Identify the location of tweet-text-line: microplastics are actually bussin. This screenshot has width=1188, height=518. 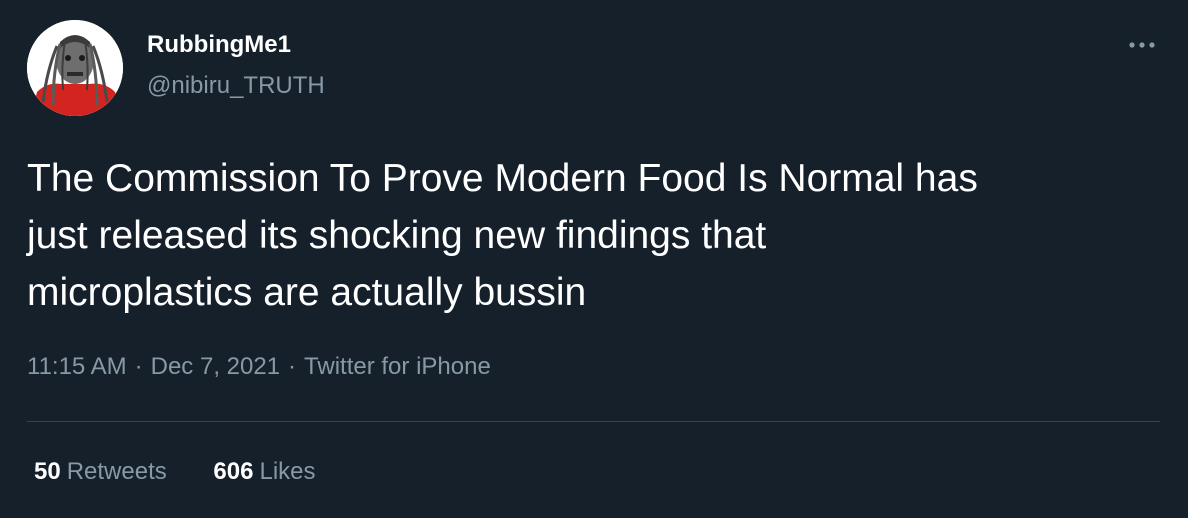
(307, 292).